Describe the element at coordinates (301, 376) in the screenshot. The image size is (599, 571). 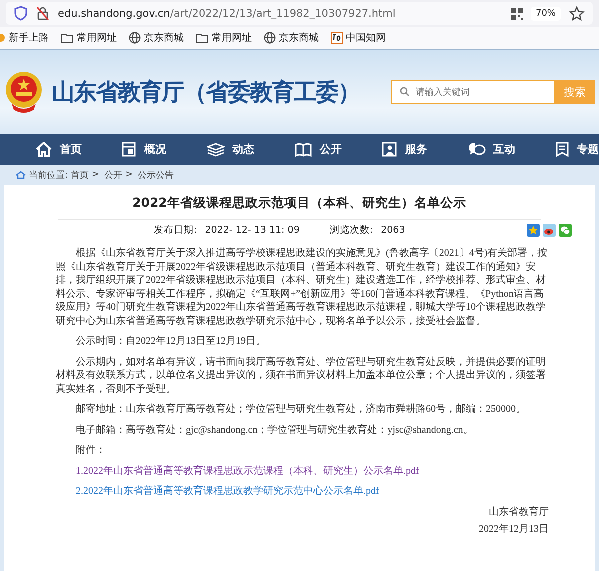
I see `body-paragraph: 公示期内，如对名单有异议，请书面向我厅高等教育处、学位管理与研究生教育处反映，并提供必要的证明材料及有效联系方式，以单位名义提出异议的，须在书面异议材料上加盖本单位公章；个人提出异议的，须签署真实姓名，否则不予受理。` at that location.